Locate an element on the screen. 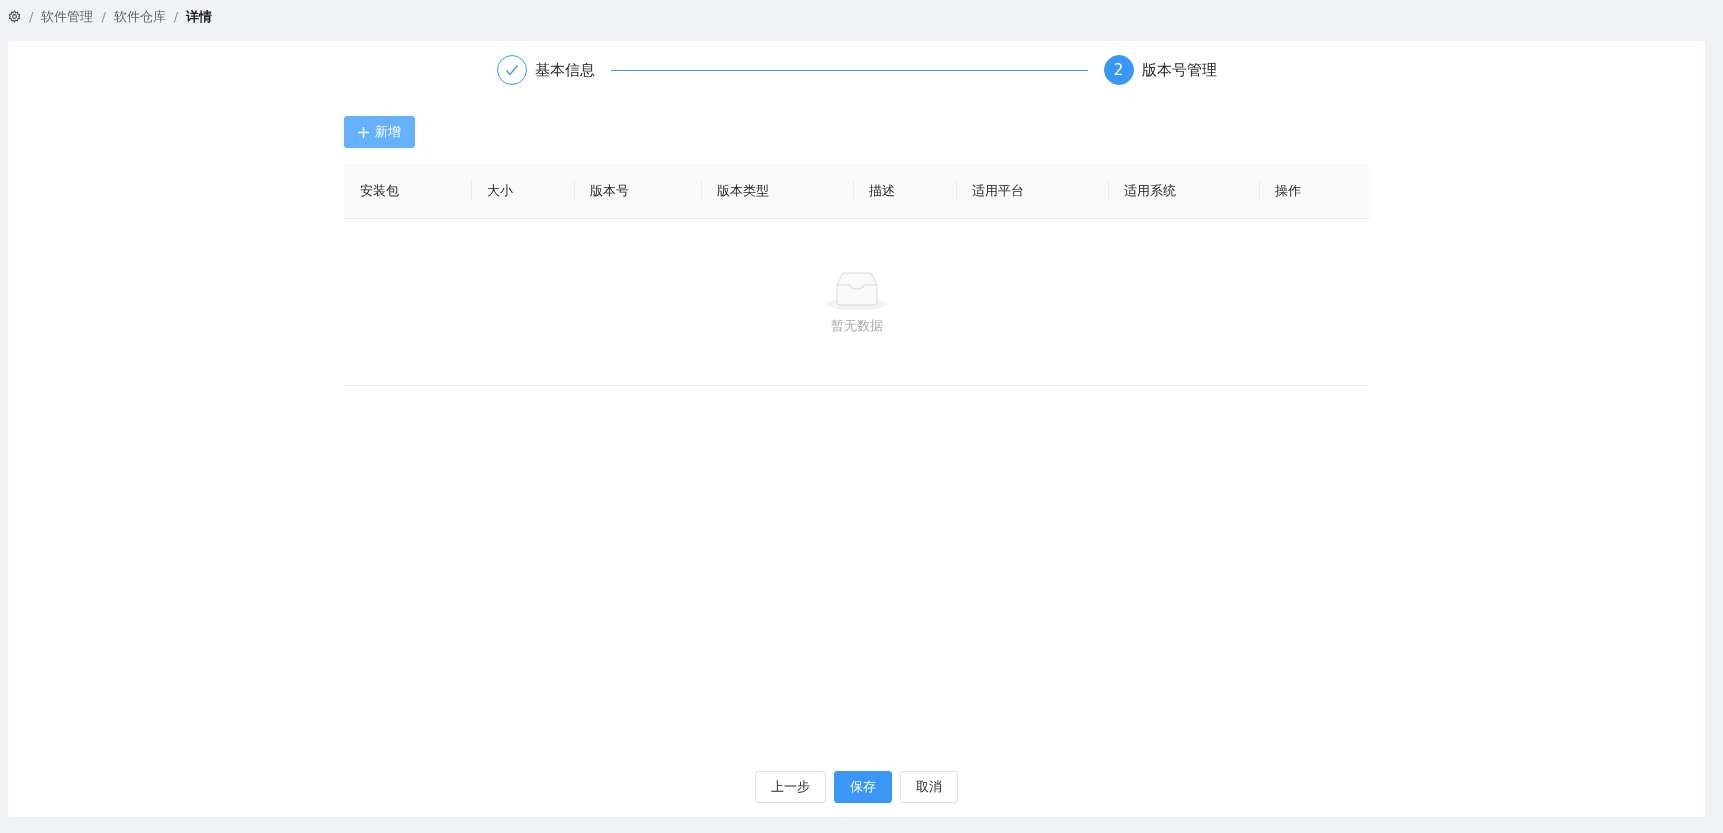 The width and height of the screenshot is (1723, 833). column-header: 适用系统 is located at coordinates (1183, 191).